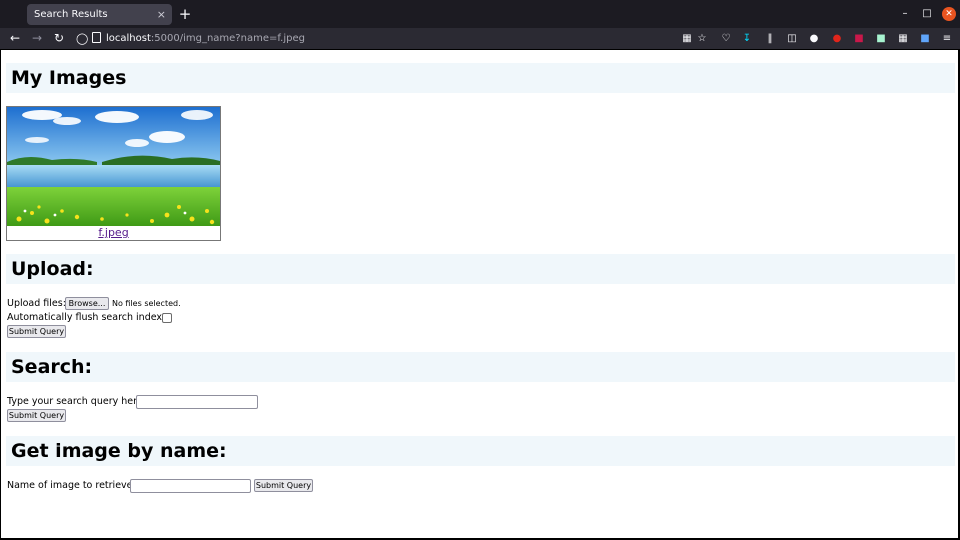 The height and width of the screenshot is (540, 960). Describe the element at coordinates (747, 38) in the screenshot. I see `download-icon: ↧` at that location.